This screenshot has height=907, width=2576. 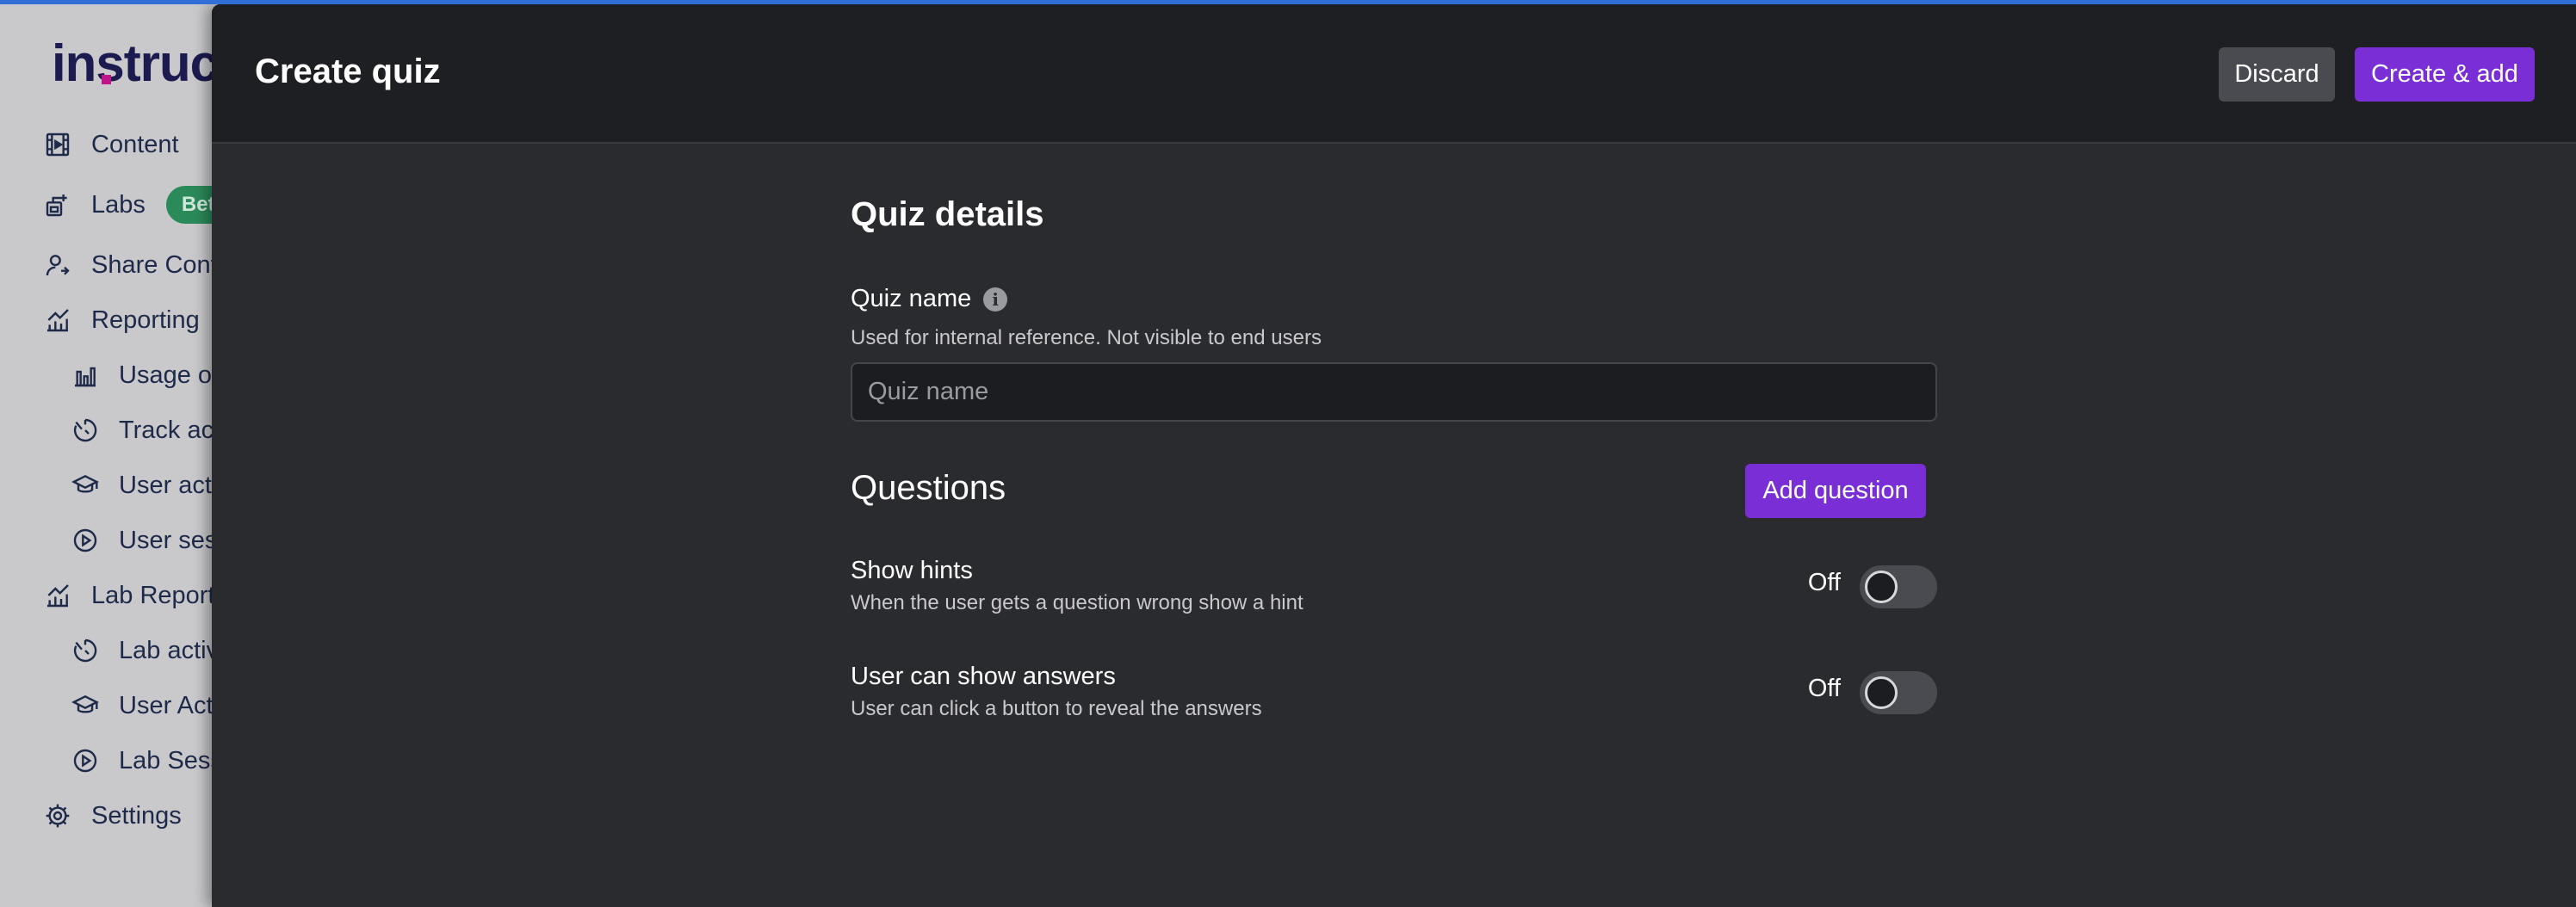 I want to click on sidebar-item-label: Track activity, so click(x=172, y=430).